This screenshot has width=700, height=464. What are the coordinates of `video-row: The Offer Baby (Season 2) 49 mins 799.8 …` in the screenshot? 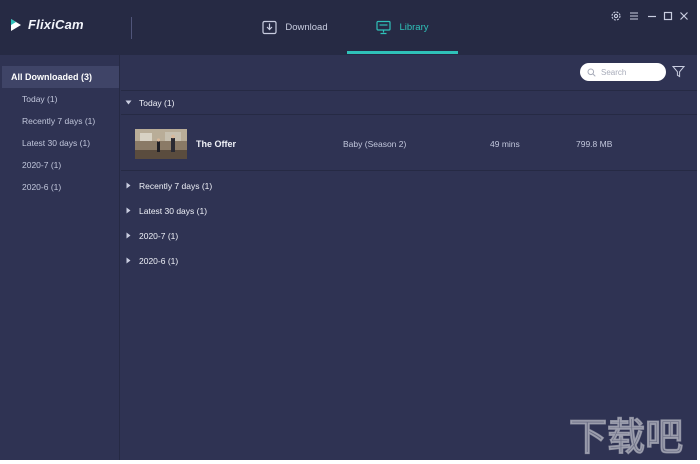 It's located at (409, 144).